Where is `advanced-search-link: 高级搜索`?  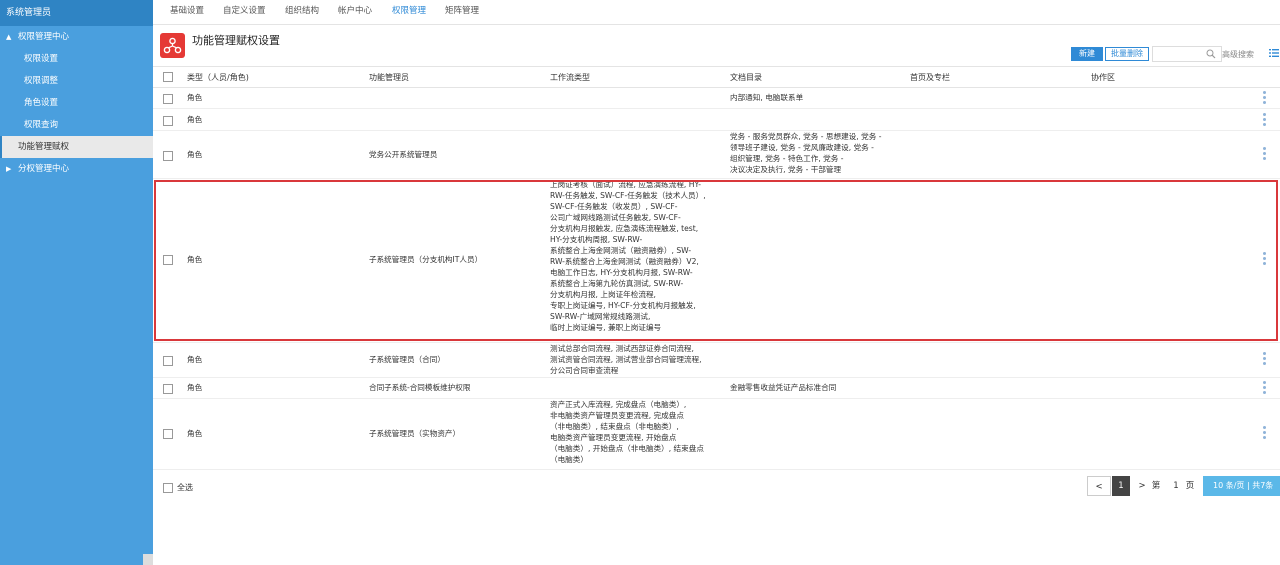
advanced-search-link: 高级搜索 is located at coordinates (1238, 54).